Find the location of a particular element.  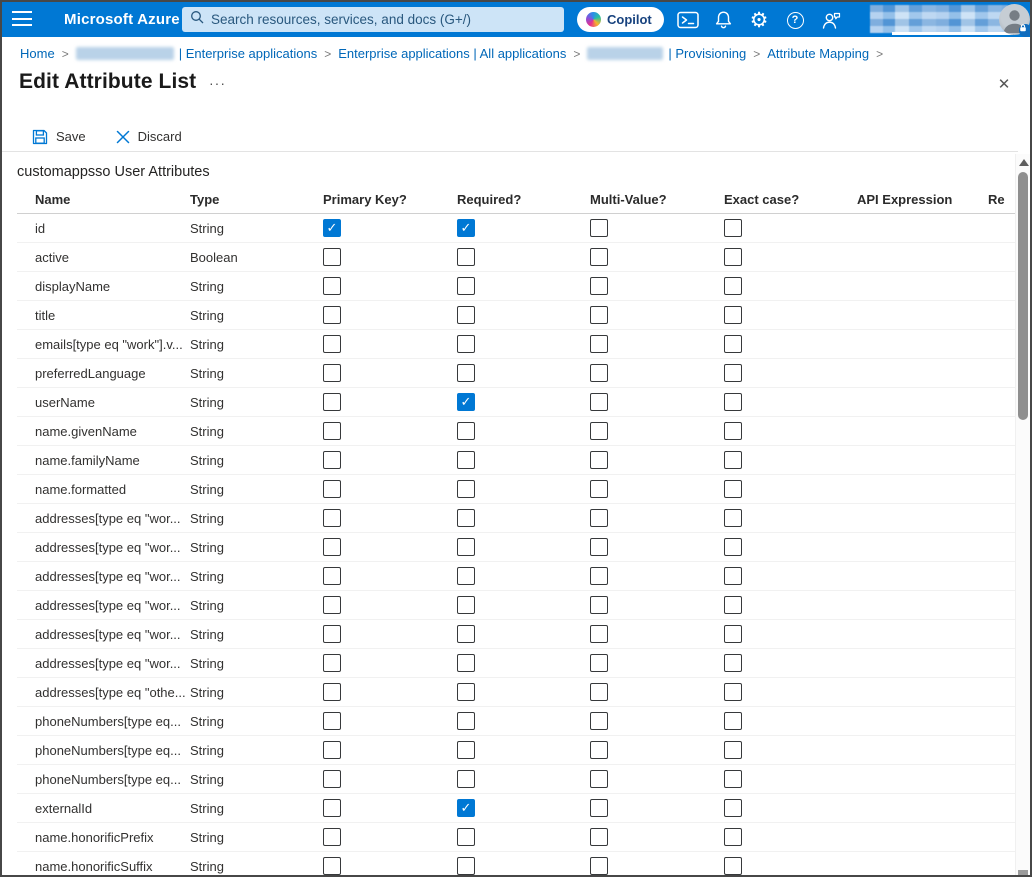

hamburger-menu-icon is located at coordinates (23, 19).